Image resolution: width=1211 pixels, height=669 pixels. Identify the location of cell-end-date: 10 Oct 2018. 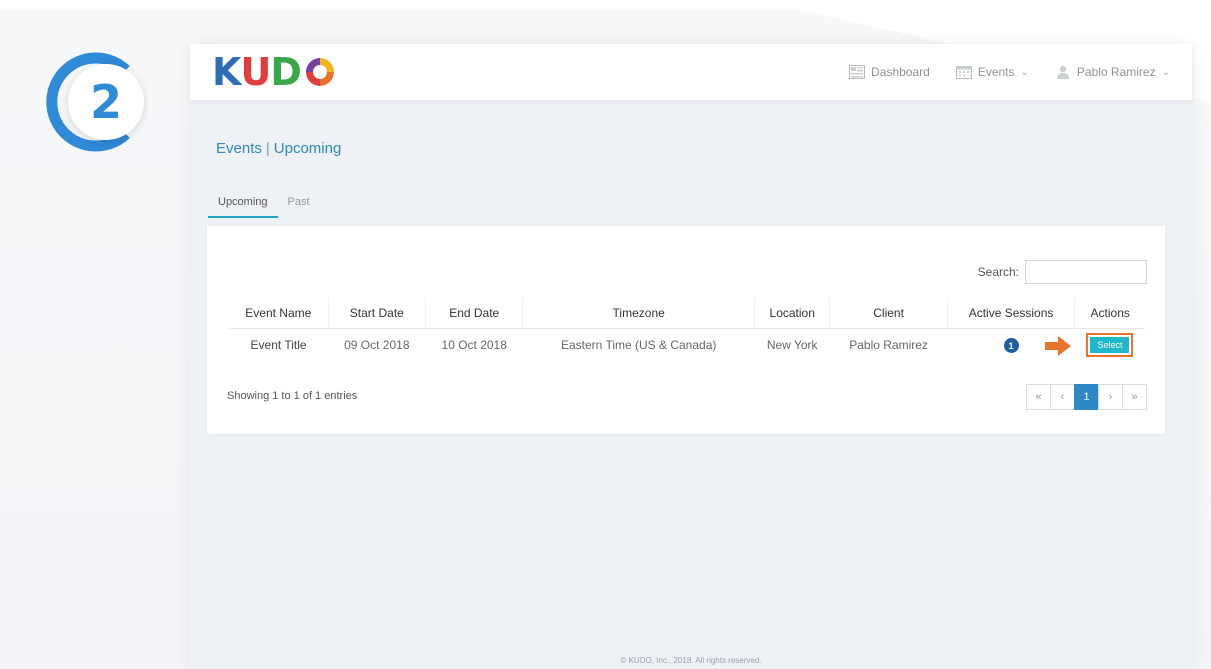
(474, 345).